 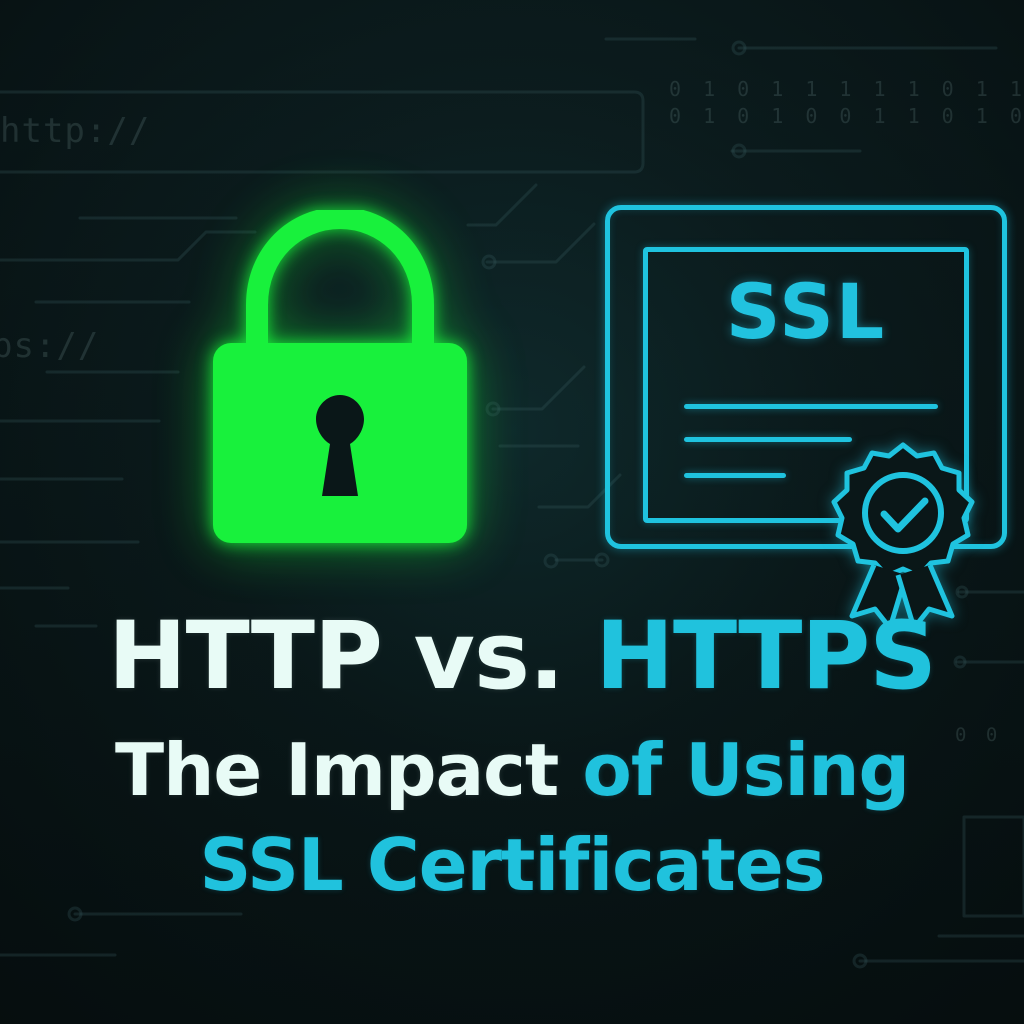 What do you see at coordinates (340, 383) in the screenshot?
I see `padlock-icon` at bounding box center [340, 383].